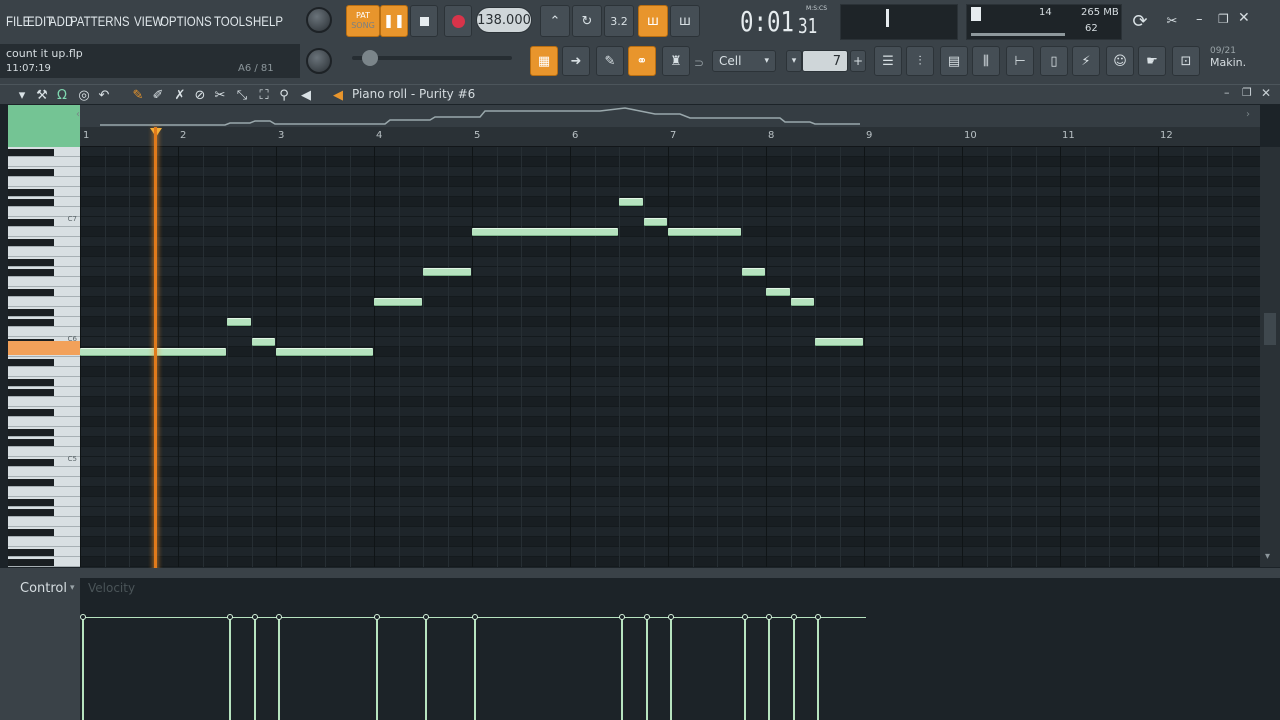  I want to click on menu-tools: TOOLS, so click(233, 21).